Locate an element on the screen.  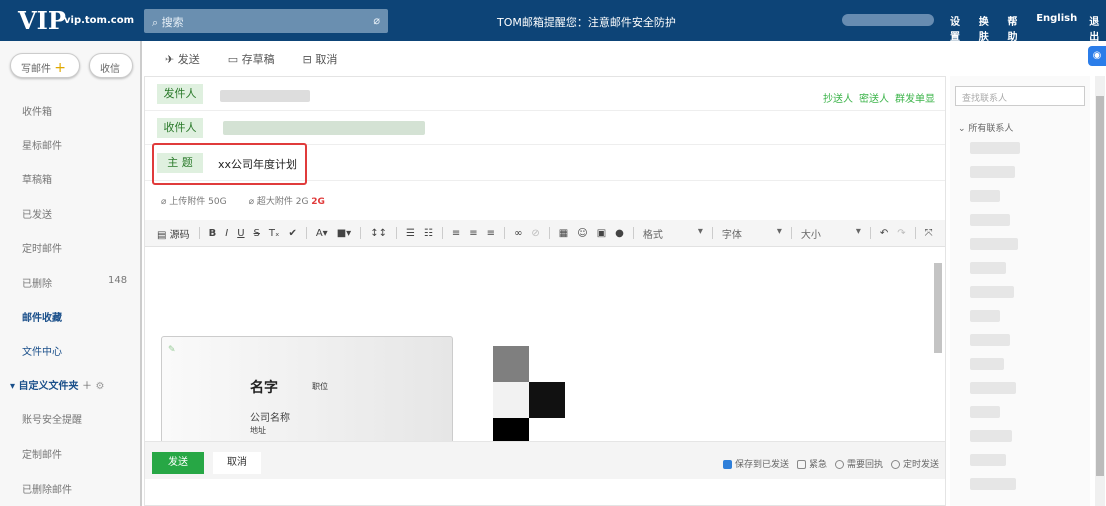
bg-color-icon: ■▾ is located at coordinates (344, 233).